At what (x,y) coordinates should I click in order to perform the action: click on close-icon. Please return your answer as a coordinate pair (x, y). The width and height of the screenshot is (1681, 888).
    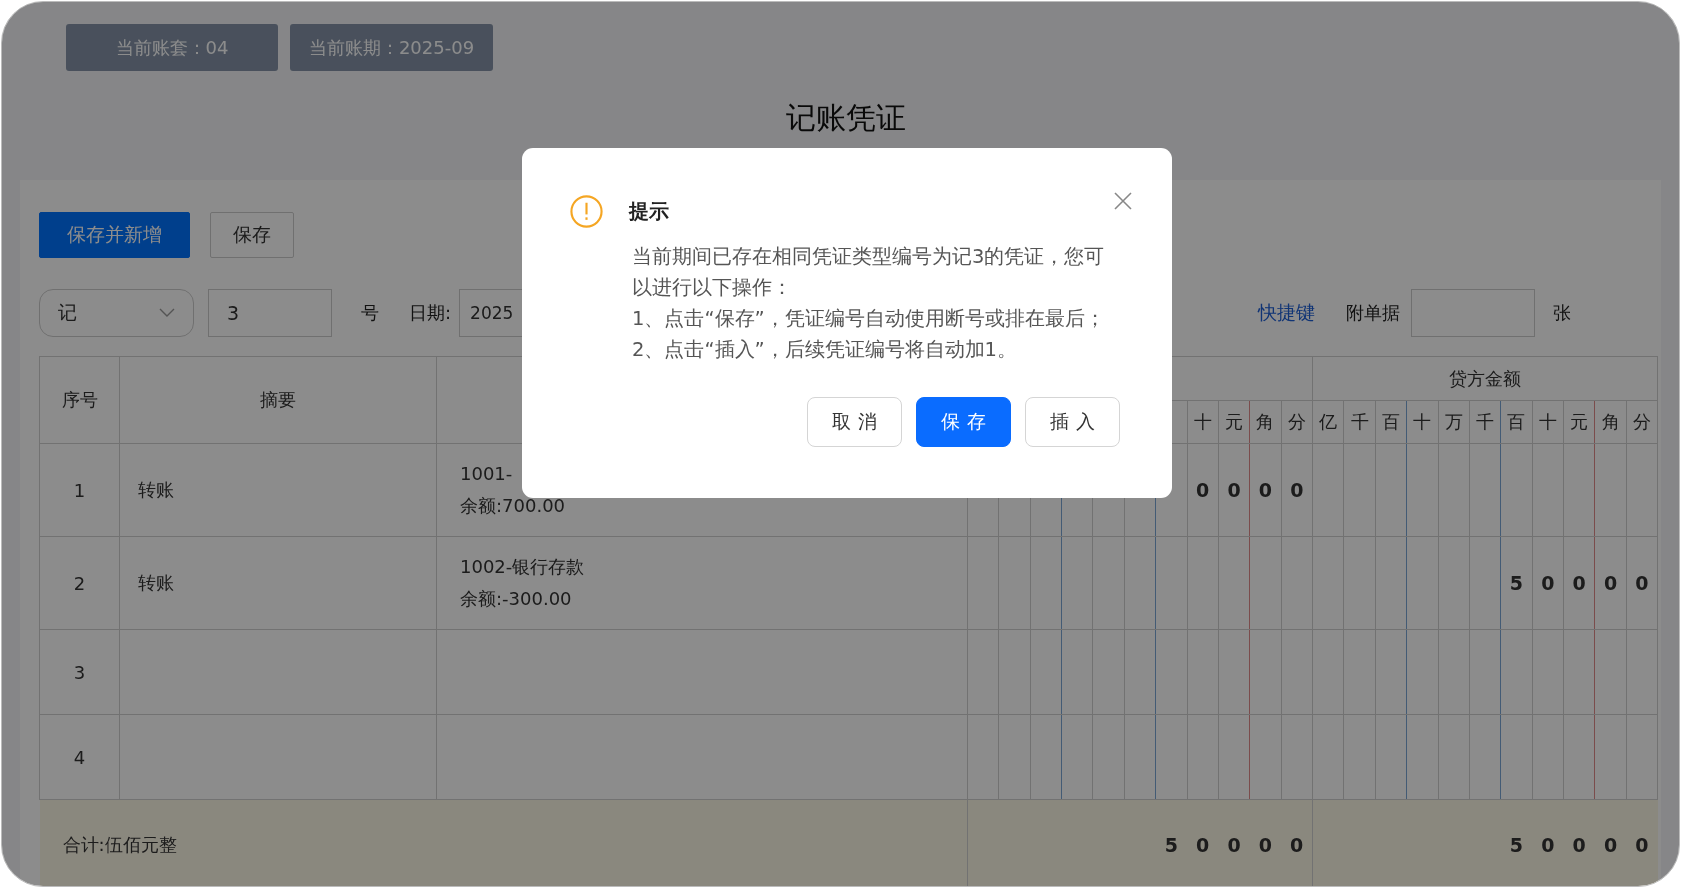
    Looking at the image, I should click on (1123, 201).